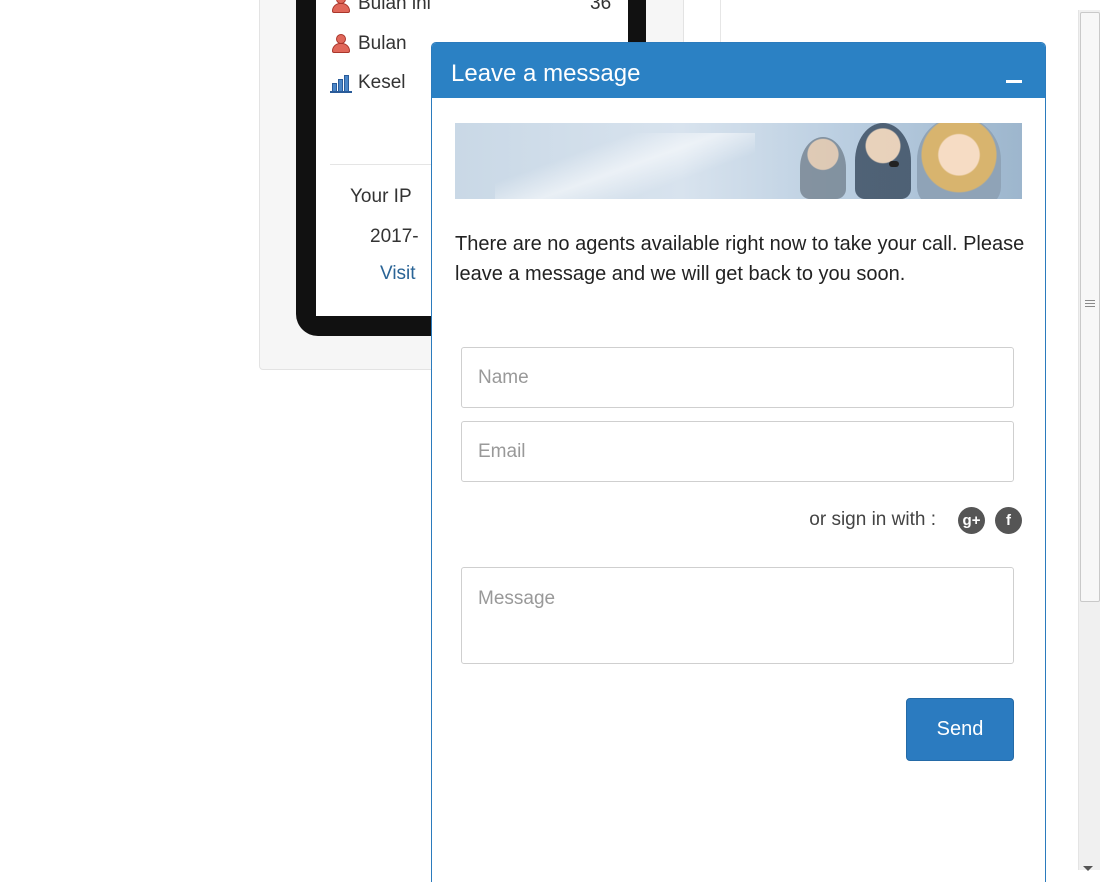 This screenshot has height=882, width=1102. Describe the element at coordinates (341, 83) in the screenshot. I see `bar-chart-icon` at that location.